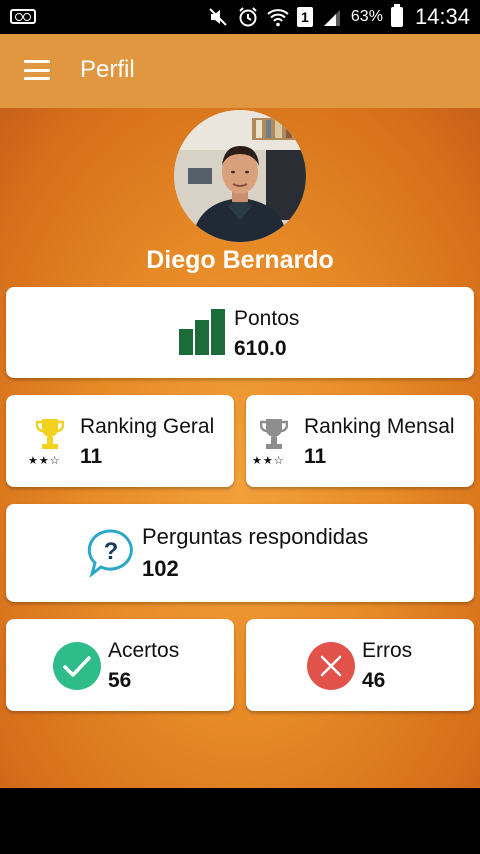 The width and height of the screenshot is (480, 854). I want to click on sim-slot-icon: 1, so click(304, 17).